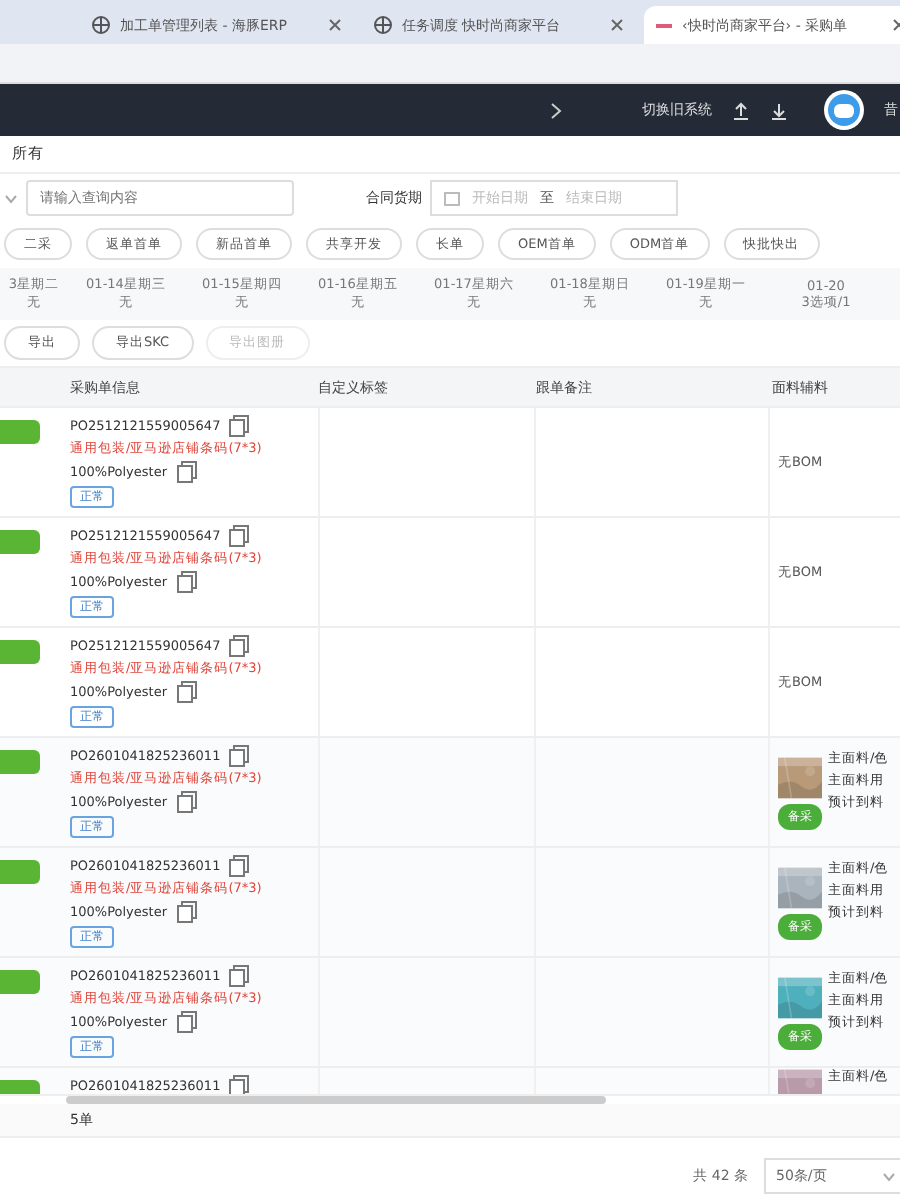 This screenshot has width=900, height=1200. I want to click on horizontal-scrollbar, so click(336, 1100).